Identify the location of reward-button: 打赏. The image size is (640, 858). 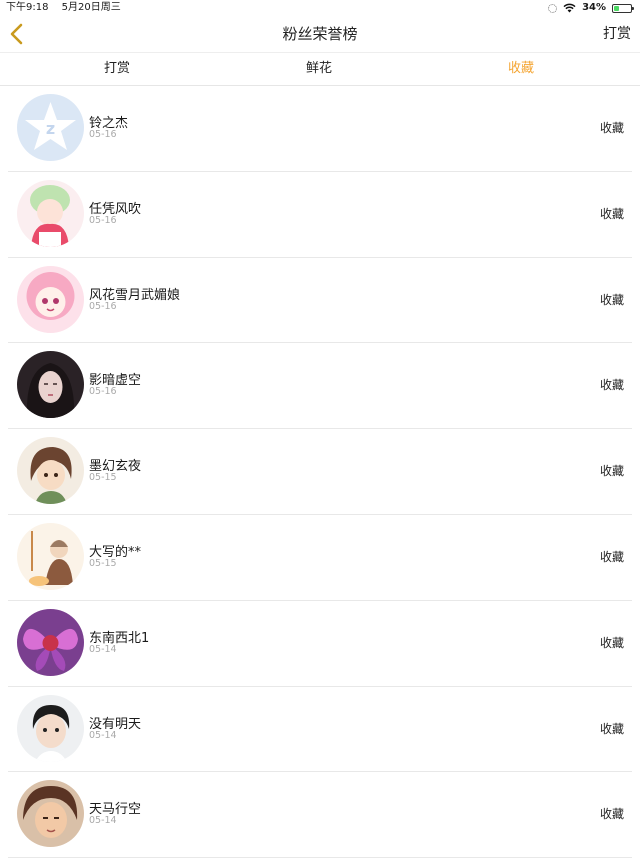
(617, 34).